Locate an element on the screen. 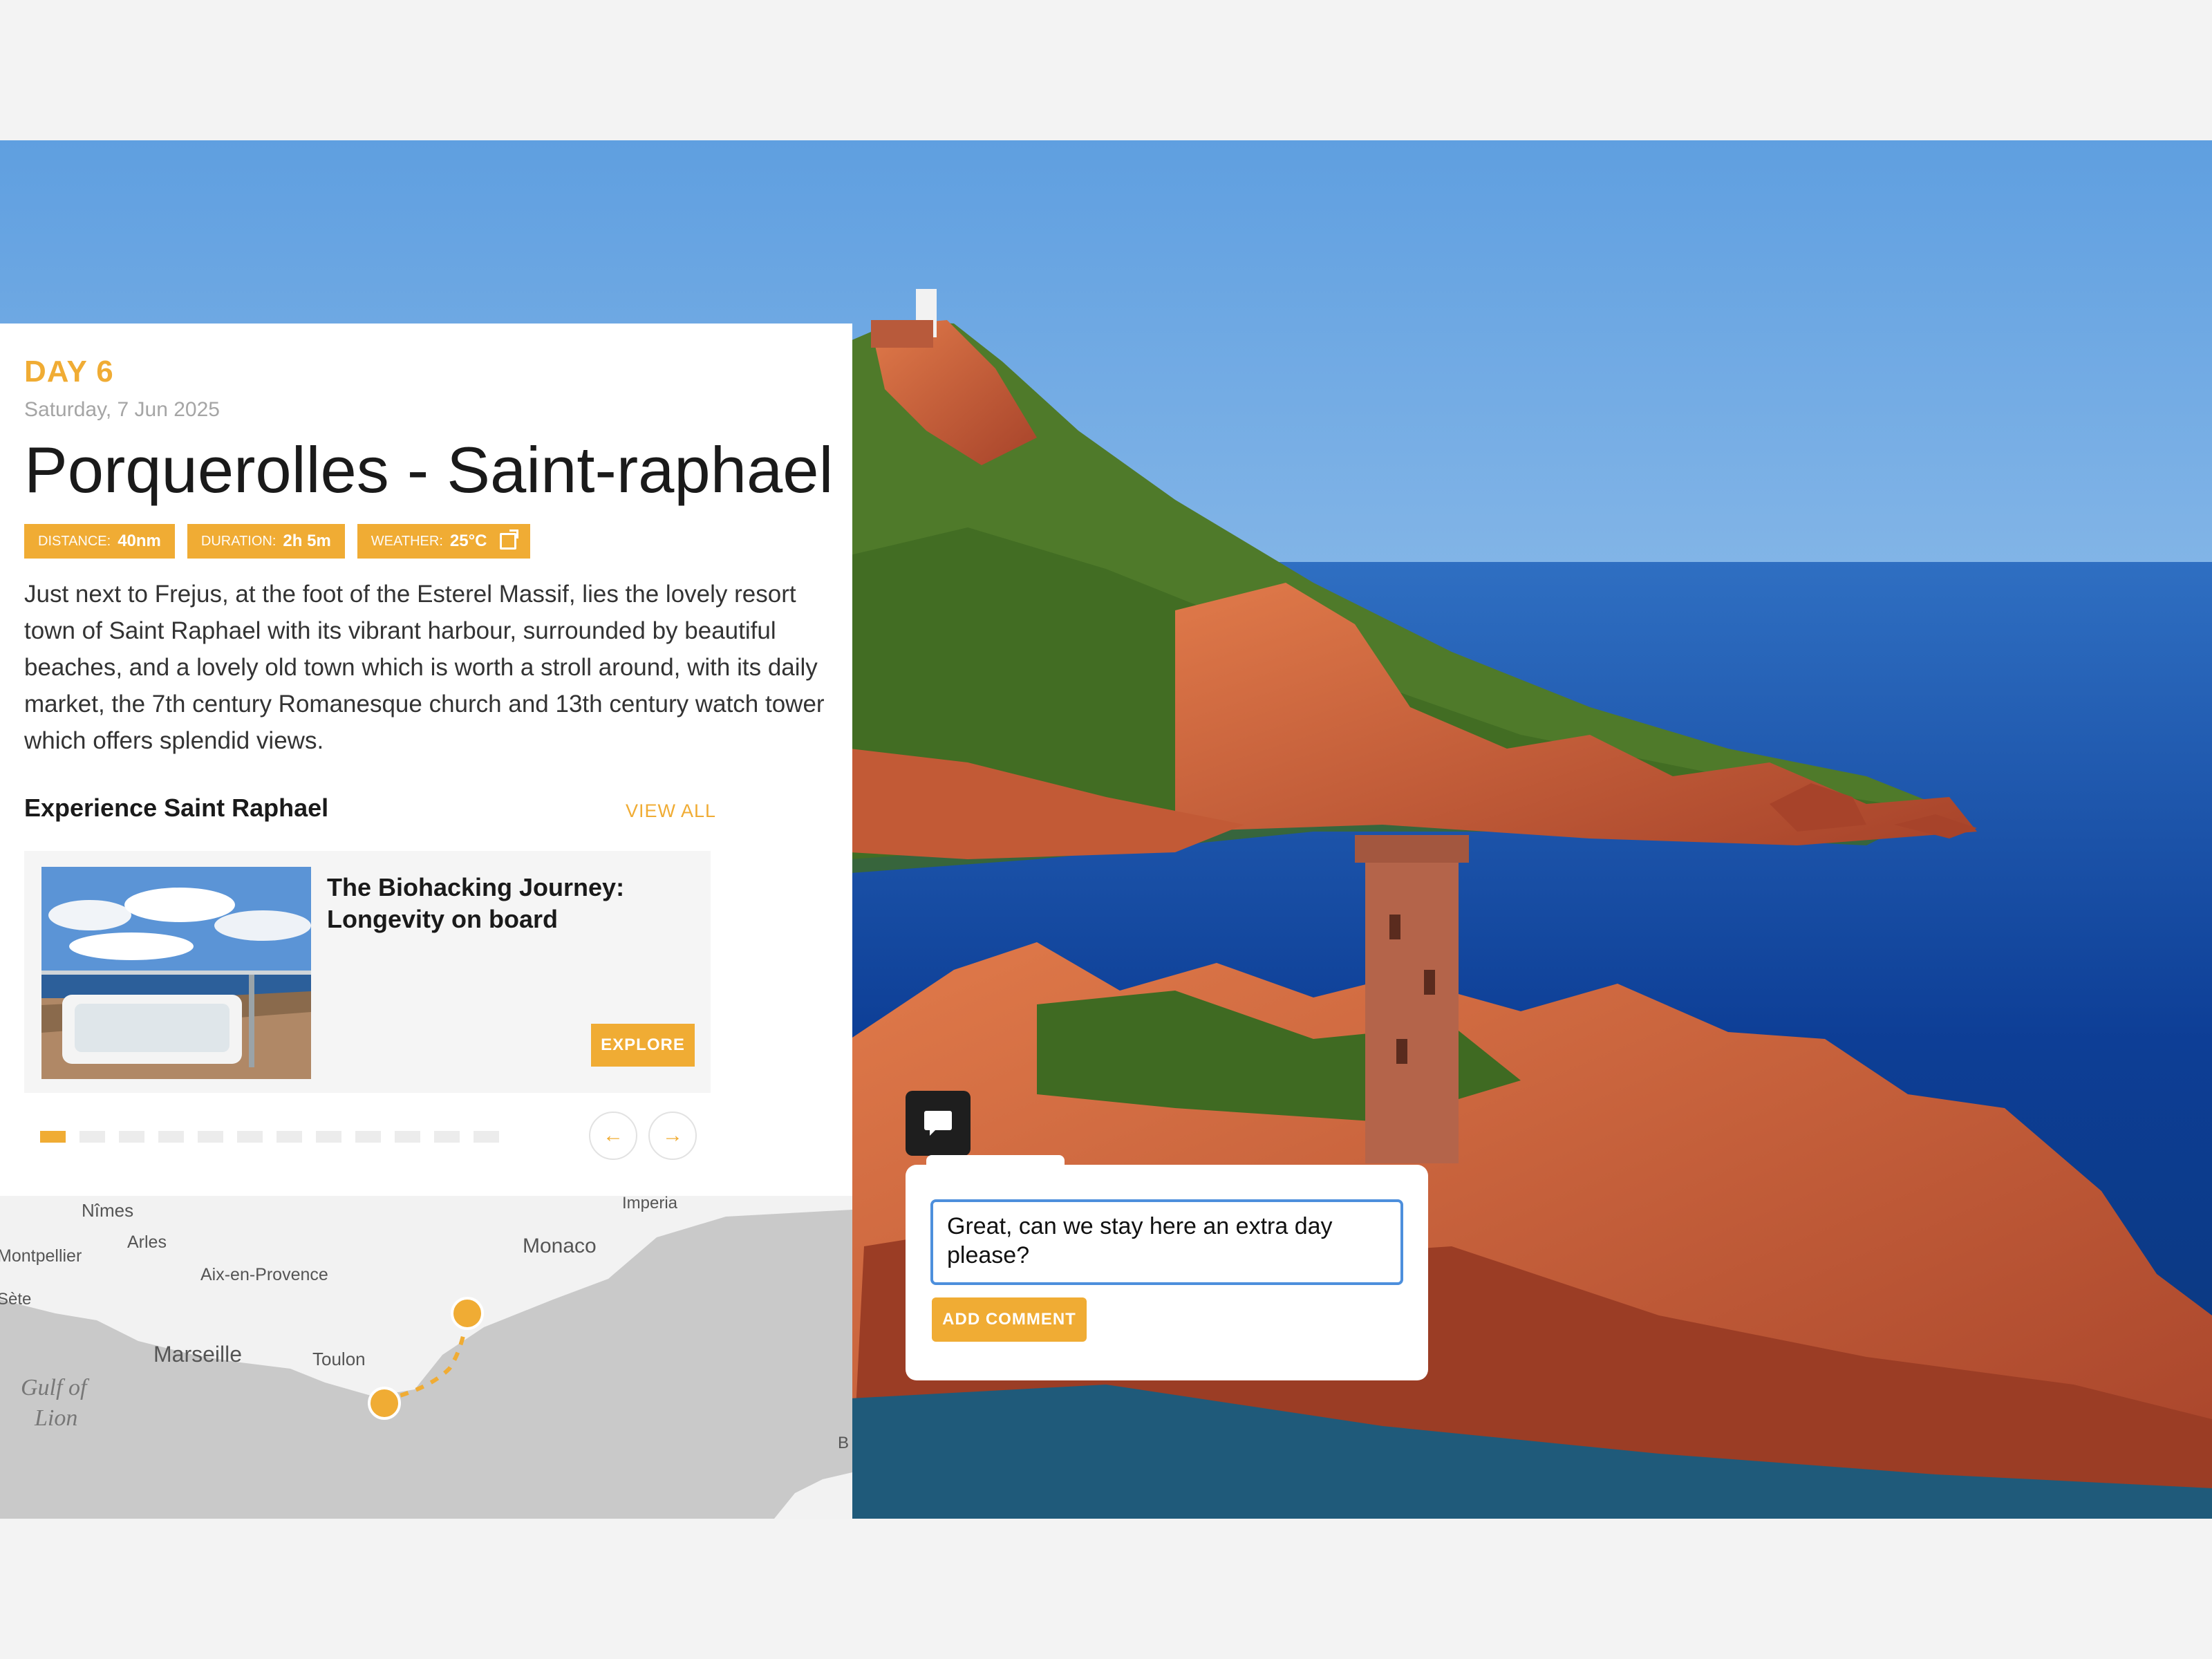  day-date: Saturday, 7 Jun 2025 is located at coordinates (122, 409).